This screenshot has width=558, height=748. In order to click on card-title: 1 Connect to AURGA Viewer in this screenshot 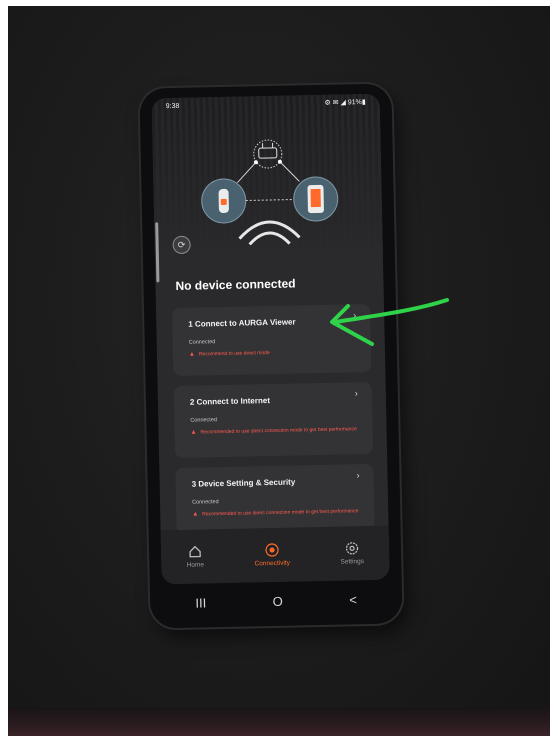, I will do `click(242, 323)`.